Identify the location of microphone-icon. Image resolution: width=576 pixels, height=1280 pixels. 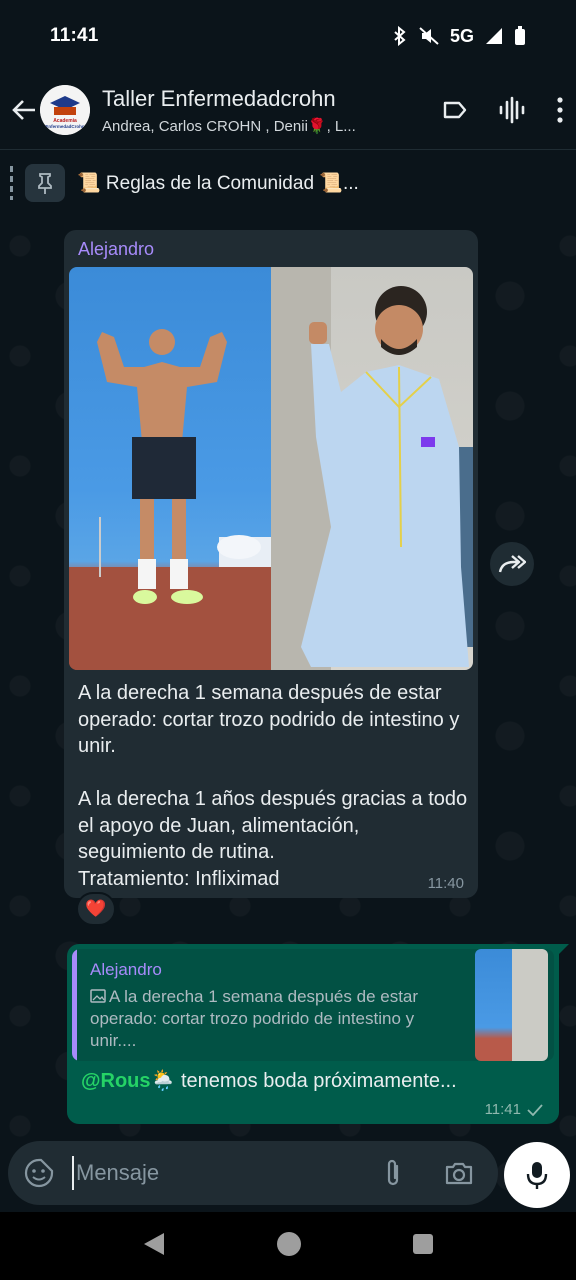
(537, 1175).